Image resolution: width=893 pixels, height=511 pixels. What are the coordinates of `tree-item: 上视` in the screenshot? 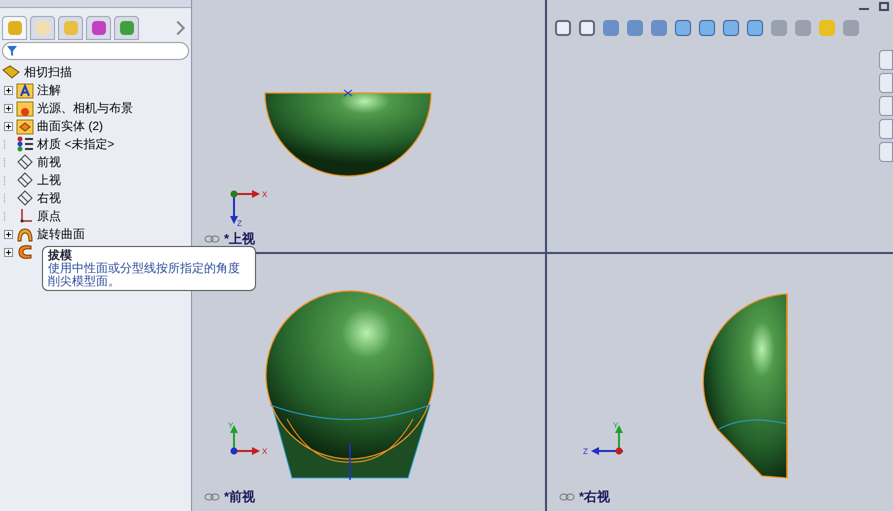 It's located at (30, 180).